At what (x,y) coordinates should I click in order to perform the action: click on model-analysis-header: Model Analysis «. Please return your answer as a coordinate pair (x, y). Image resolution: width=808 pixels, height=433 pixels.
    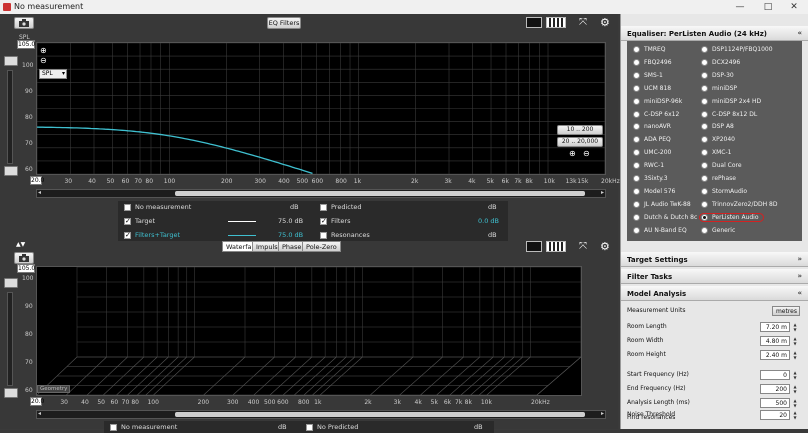
    Looking at the image, I should click on (714, 293).